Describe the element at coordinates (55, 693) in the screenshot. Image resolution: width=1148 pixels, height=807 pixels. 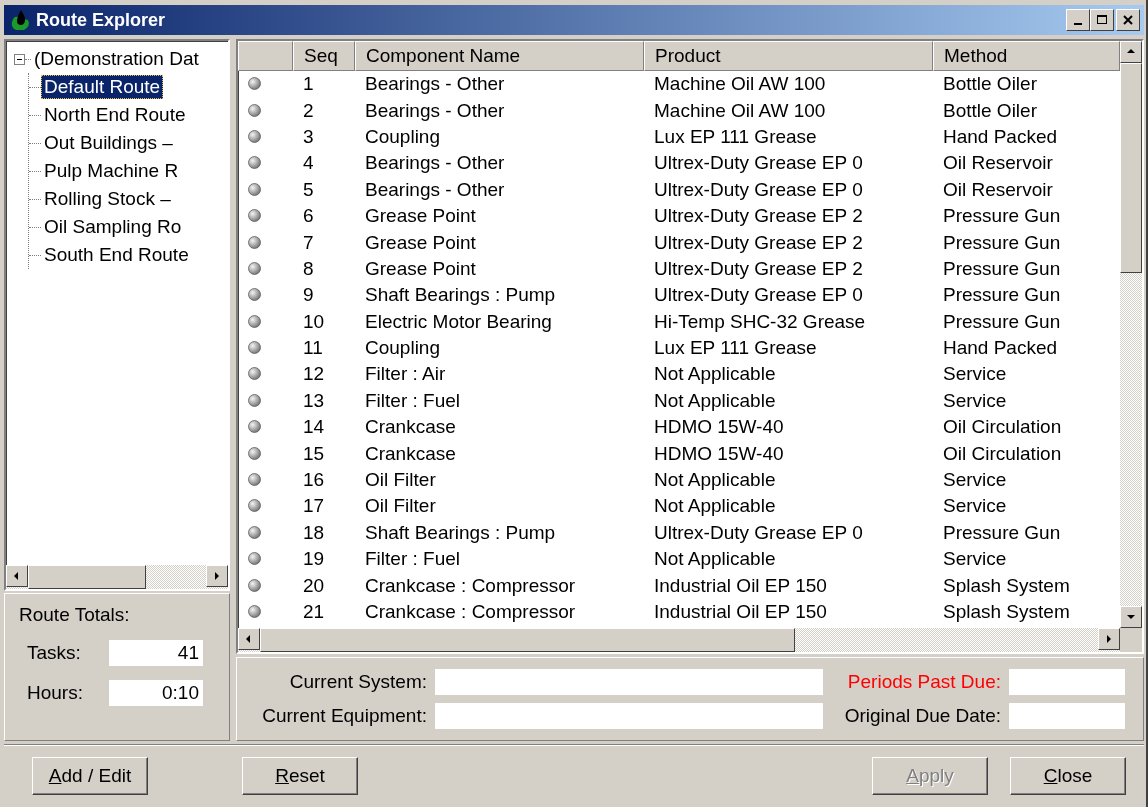
I see `field-label: Hours:` at that location.